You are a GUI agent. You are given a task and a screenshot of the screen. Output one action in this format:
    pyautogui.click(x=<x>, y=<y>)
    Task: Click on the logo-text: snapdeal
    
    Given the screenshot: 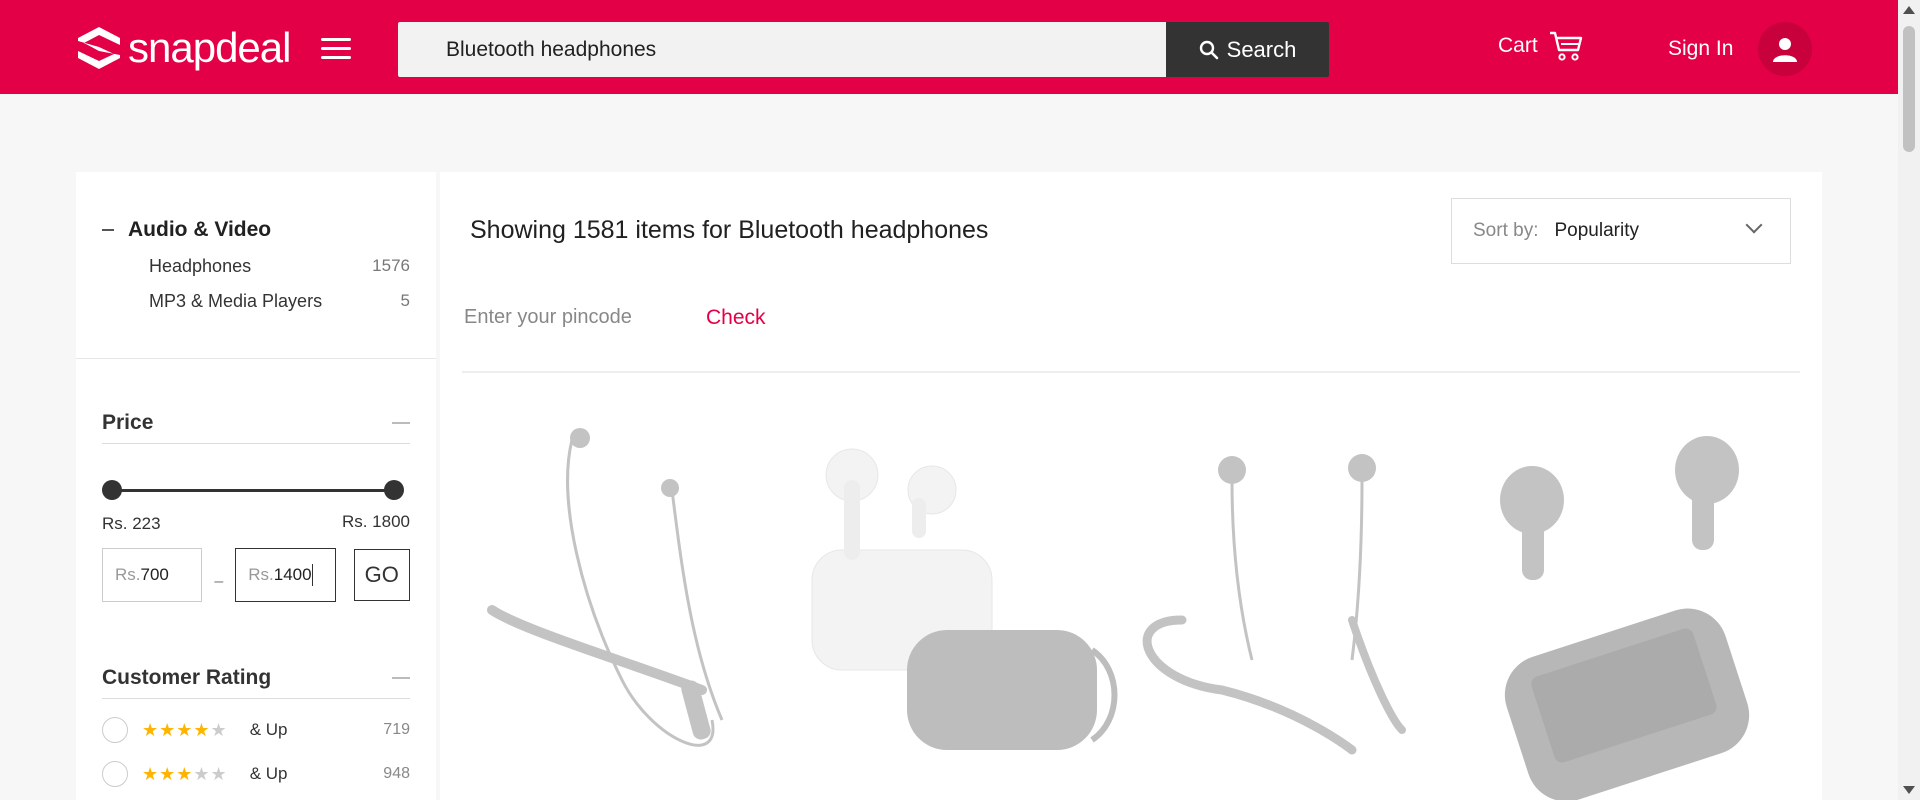 What is the action you would take?
    pyautogui.click(x=209, y=47)
    